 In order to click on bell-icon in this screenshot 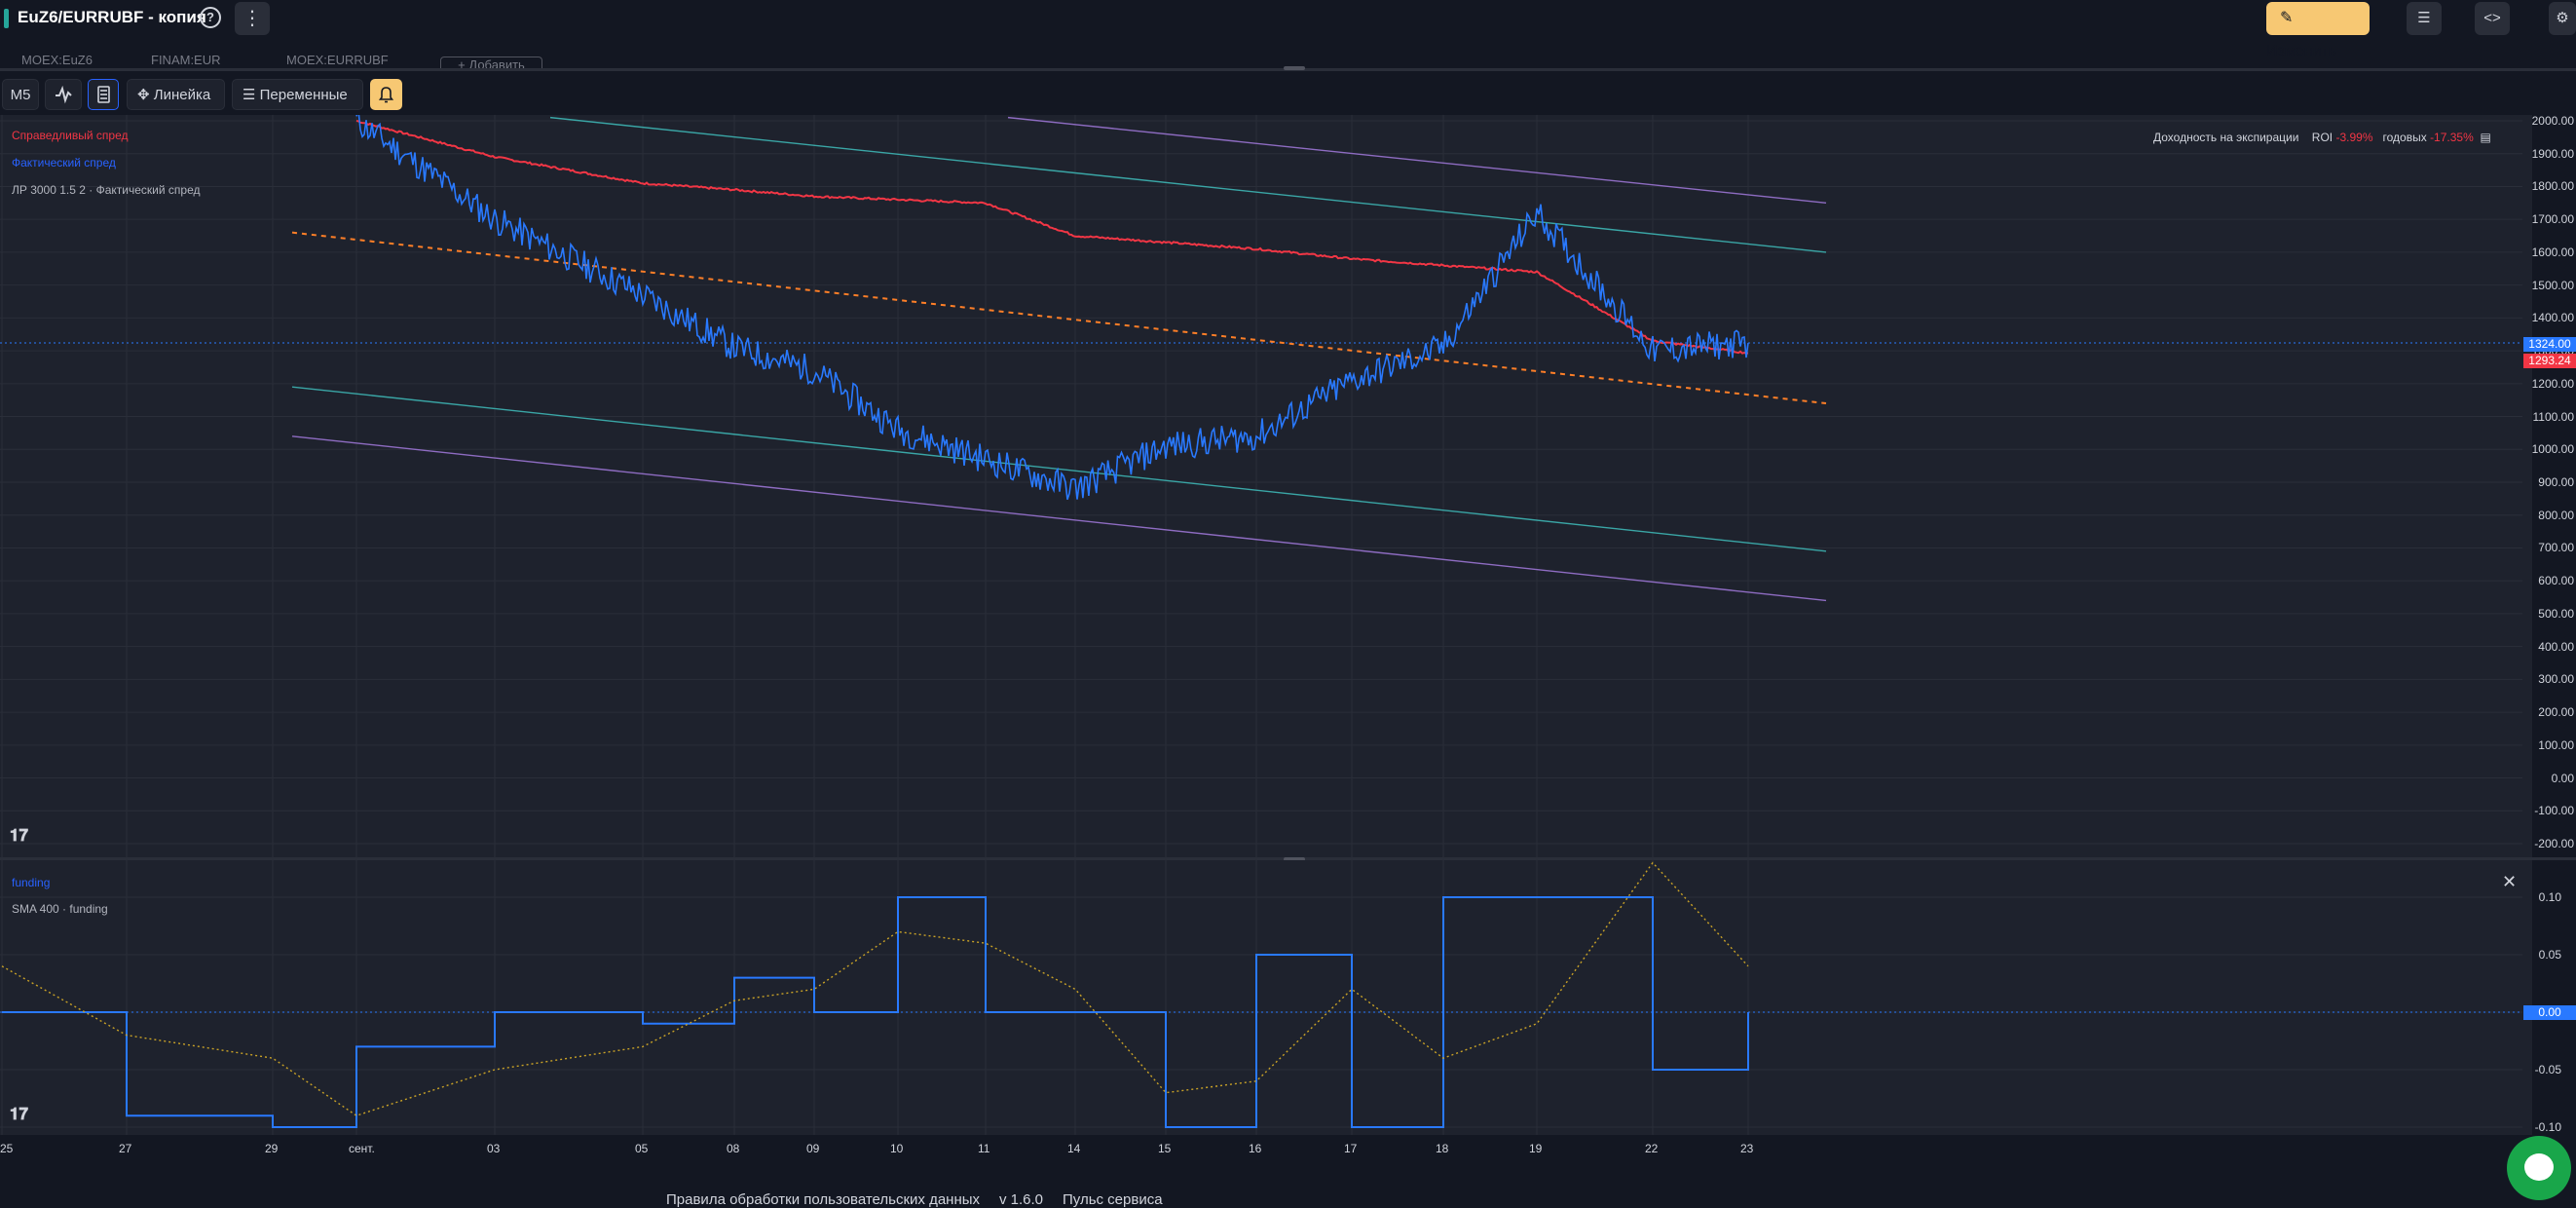, I will do `click(386, 95)`.